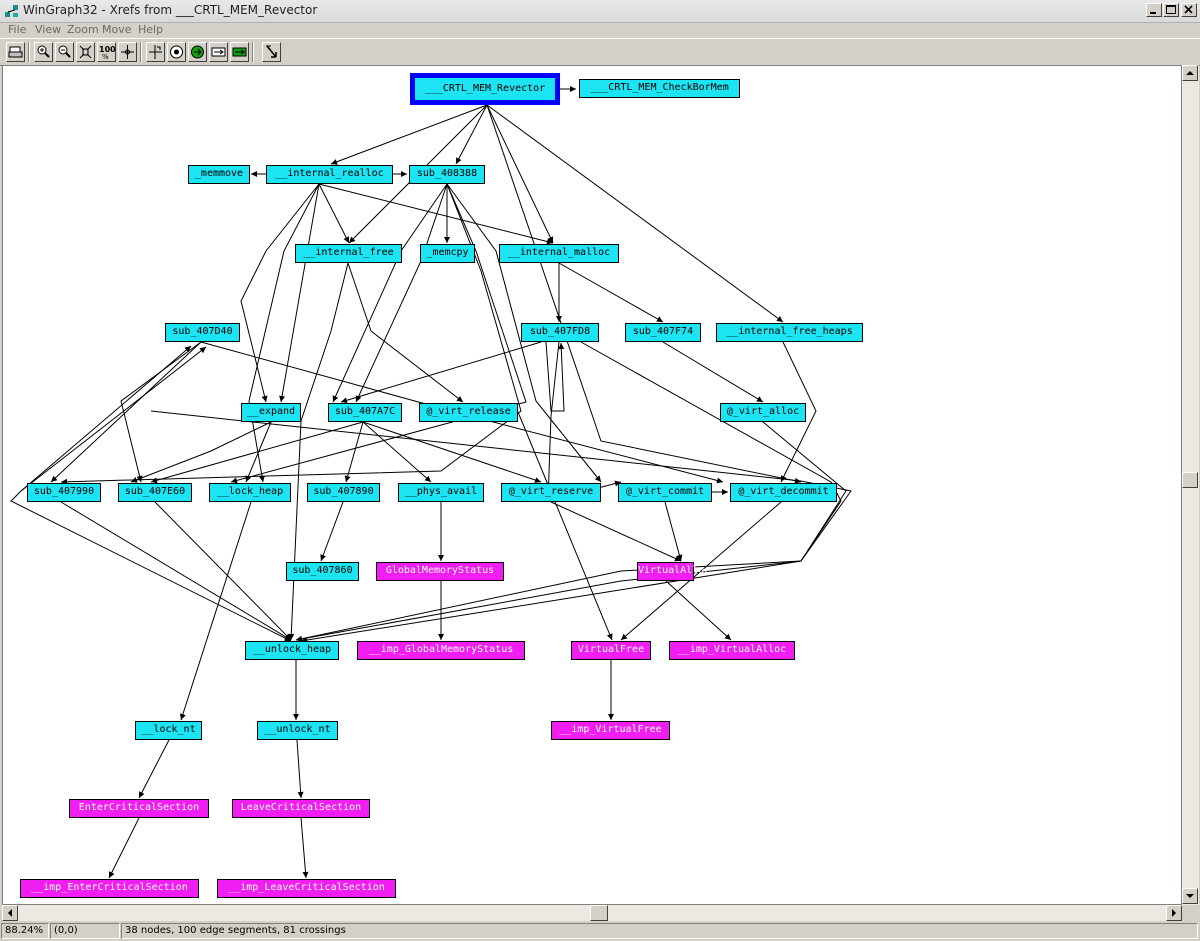 This screenshot has width=1200, height=941. Describe the element at coordinates (202, 332) in the screenshot. I see `graph-node: sub_407D40` at that location.